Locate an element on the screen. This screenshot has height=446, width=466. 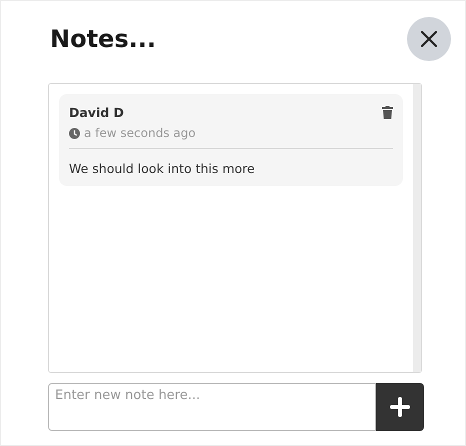
note-text: We should look into this more is located at coordinates (162, 168).